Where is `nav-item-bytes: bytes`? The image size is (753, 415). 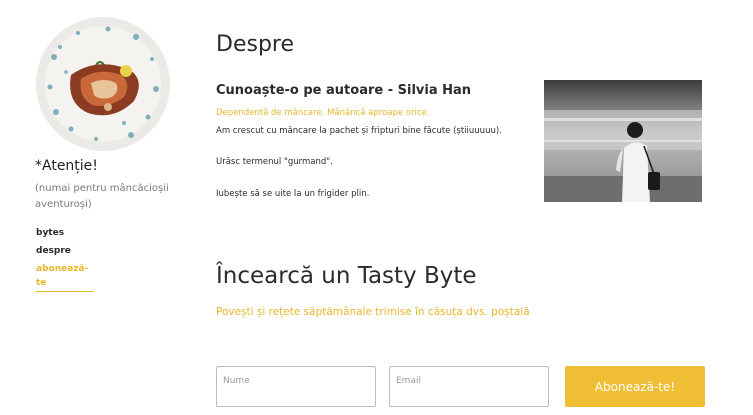 nav-item-bytes: bytes is located at coordinates (65, 233).